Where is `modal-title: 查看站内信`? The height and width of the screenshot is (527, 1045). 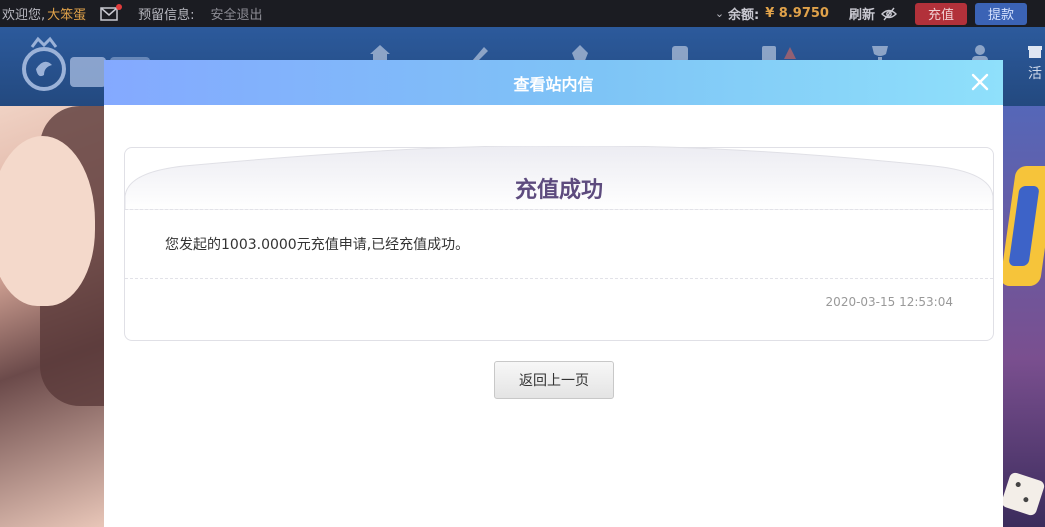
modal-title: 查看站内信 is located at coordinates (553, 84).